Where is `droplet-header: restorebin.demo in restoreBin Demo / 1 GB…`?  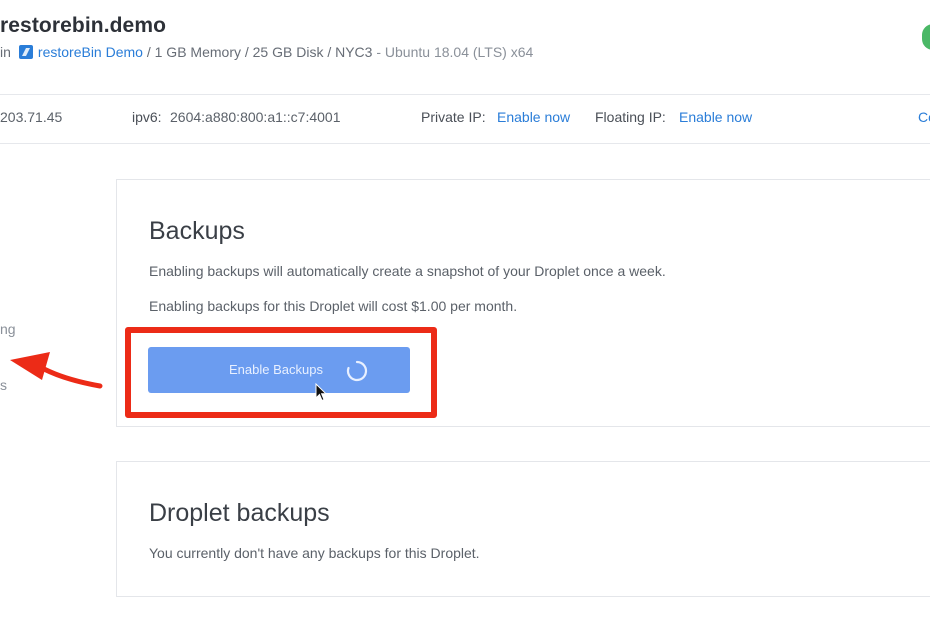 droplet-header: restorebin.demo in restoreBin Demo / 1 GB… is located at coordinates (465, 46).